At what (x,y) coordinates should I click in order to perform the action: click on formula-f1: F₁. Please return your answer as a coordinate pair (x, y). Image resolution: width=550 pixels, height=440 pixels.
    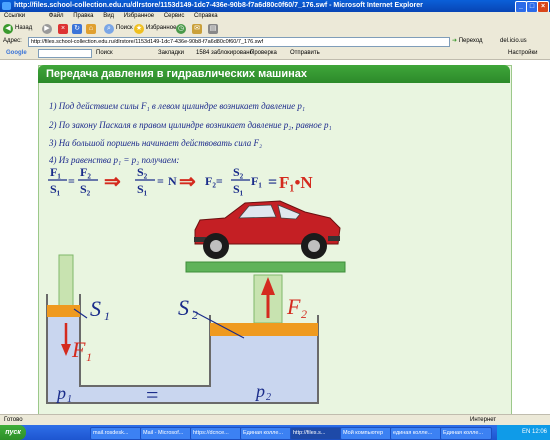
    Looking at the image, I should click on (55, 172).